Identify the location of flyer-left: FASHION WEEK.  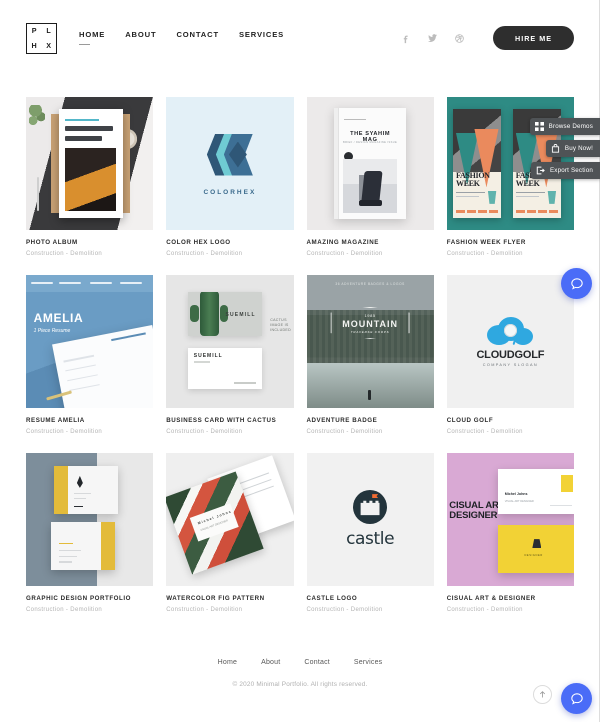
(477, 163).